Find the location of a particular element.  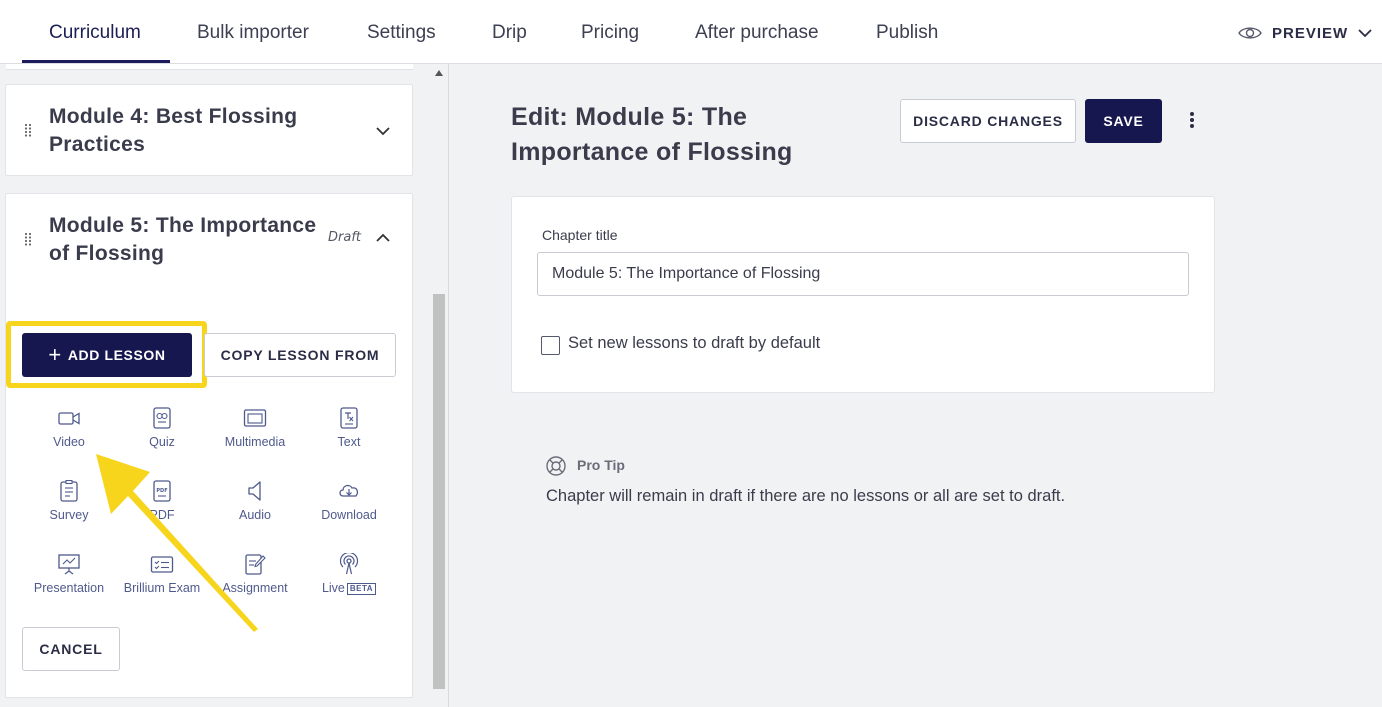

lesson-type-brillium-exam: Brillium Exam is located at coordinates (162, 574).